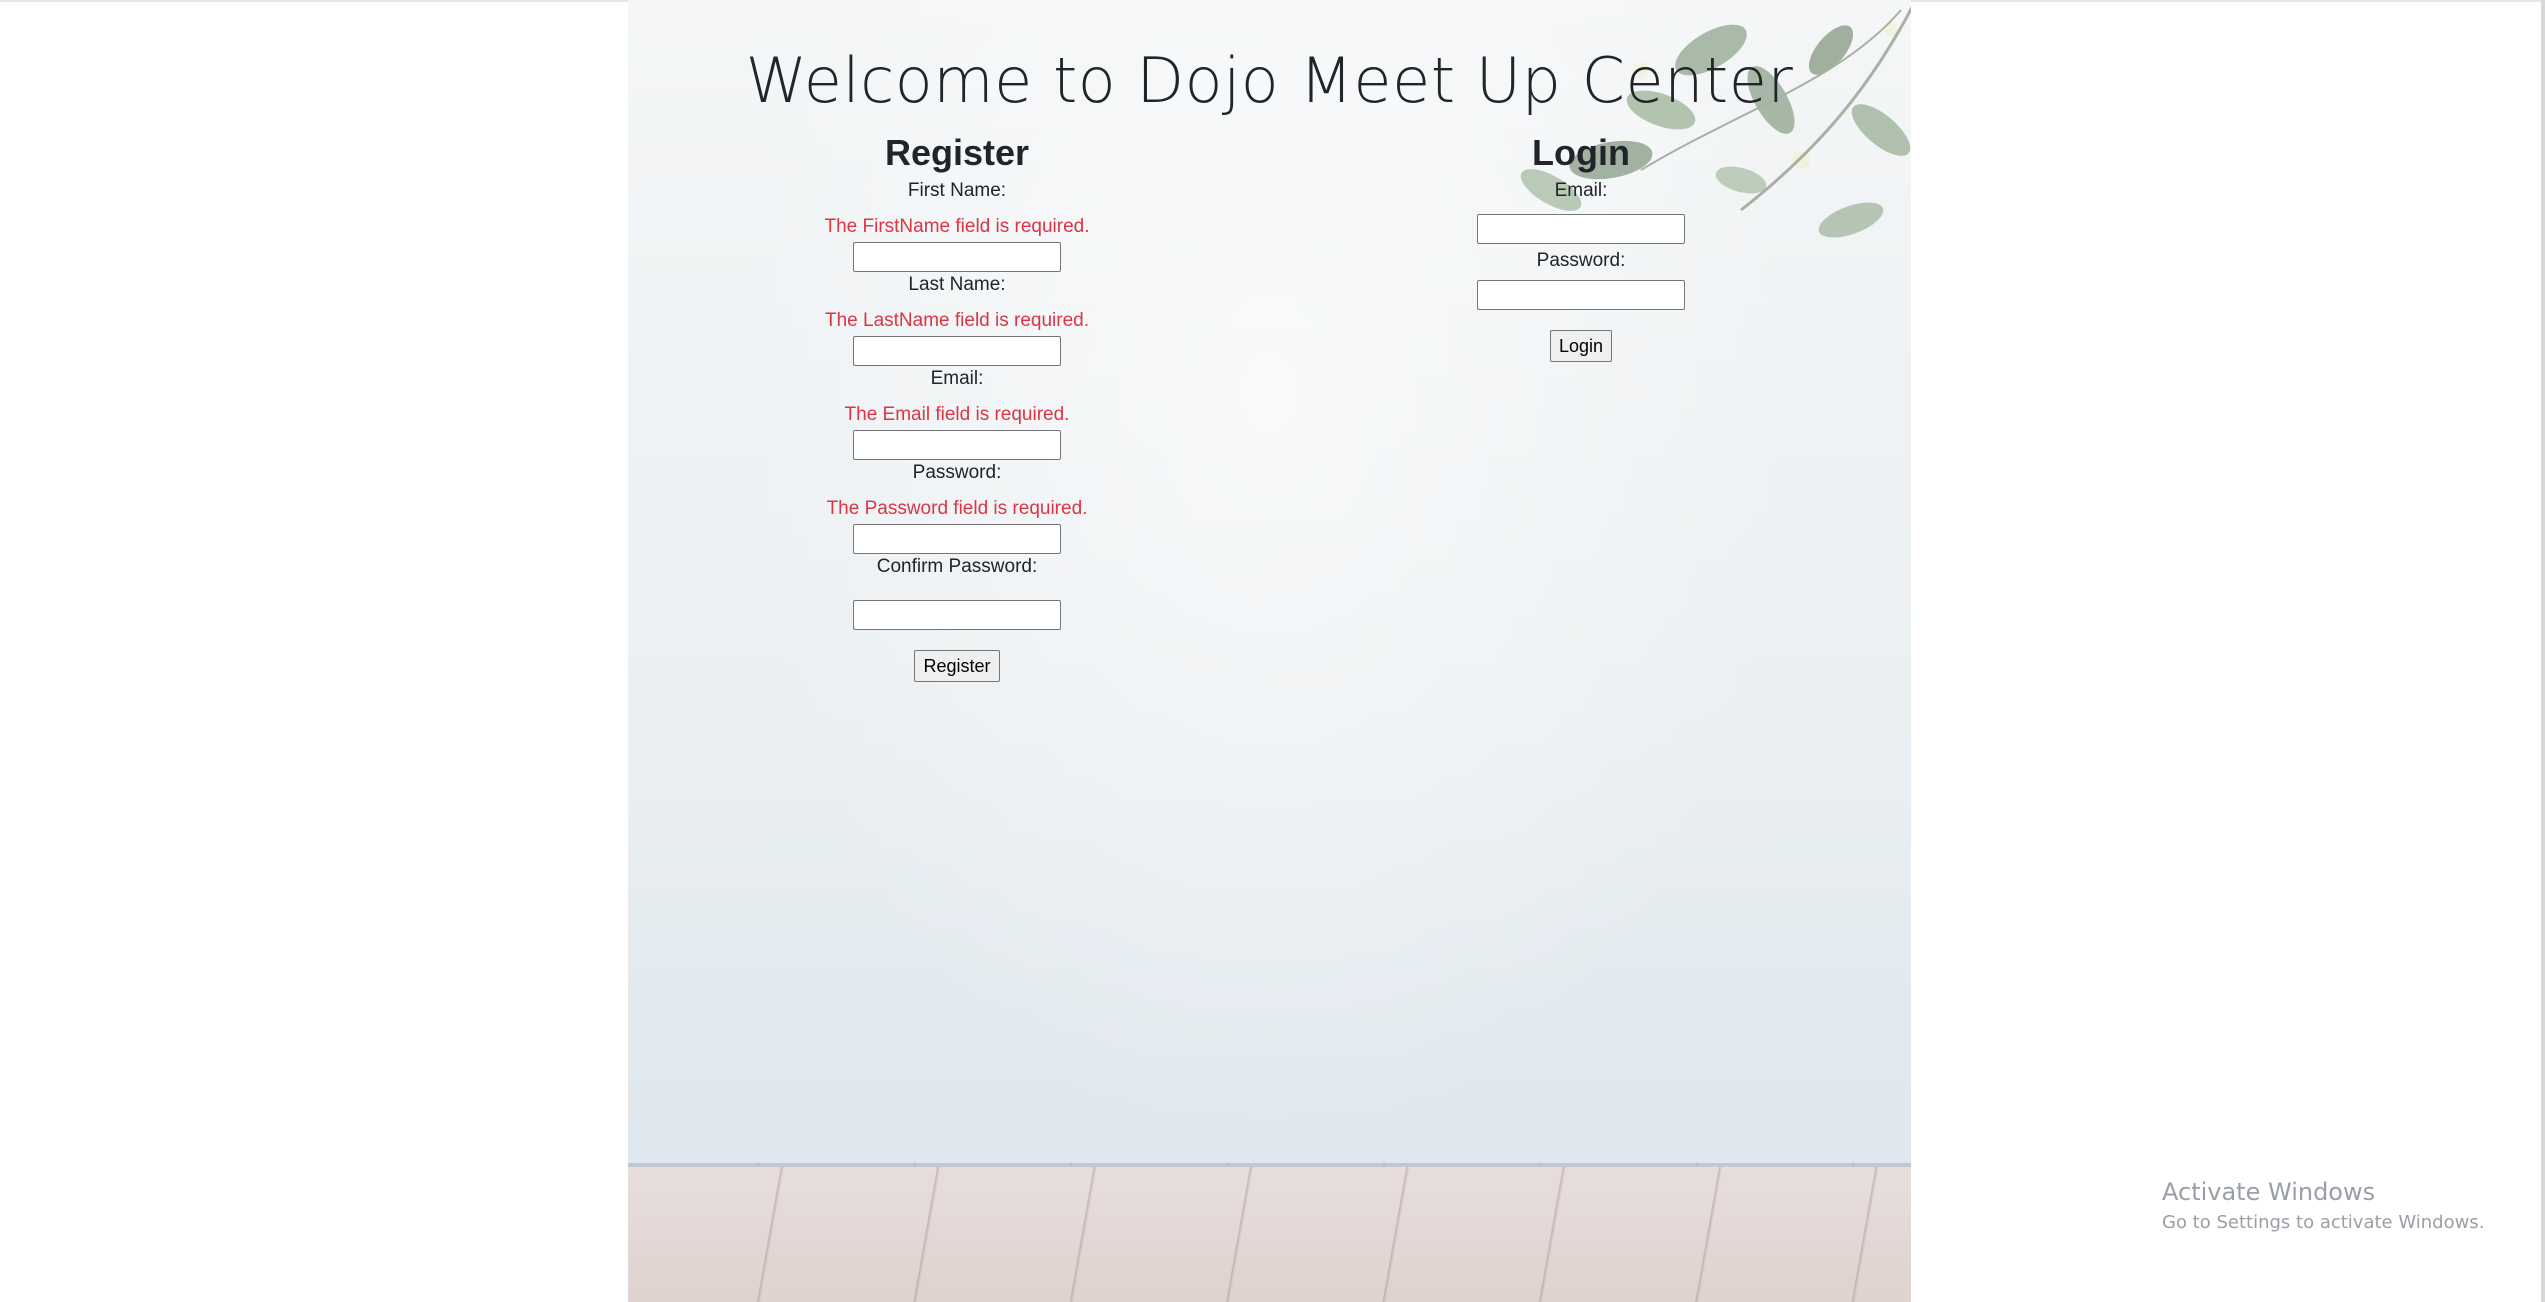 The height and width of the screenshot is (1302, 2545). What do you see at coordinates (956, 320) in the screenshot?
I see `last-name-error: The LastName field is required.` at bounding box center [956, 320].